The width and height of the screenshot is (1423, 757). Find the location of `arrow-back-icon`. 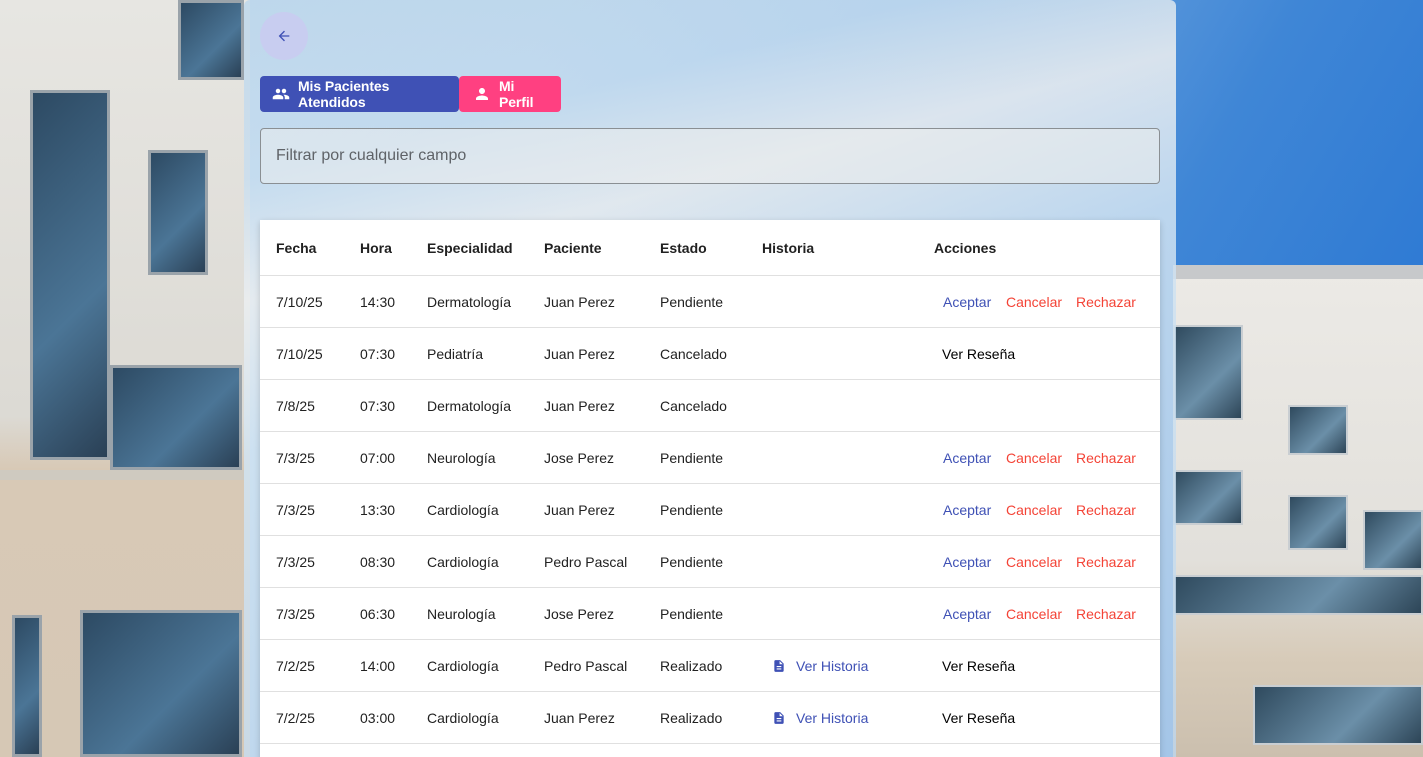

arrow-back-icon is located at coordinates (284, 36).